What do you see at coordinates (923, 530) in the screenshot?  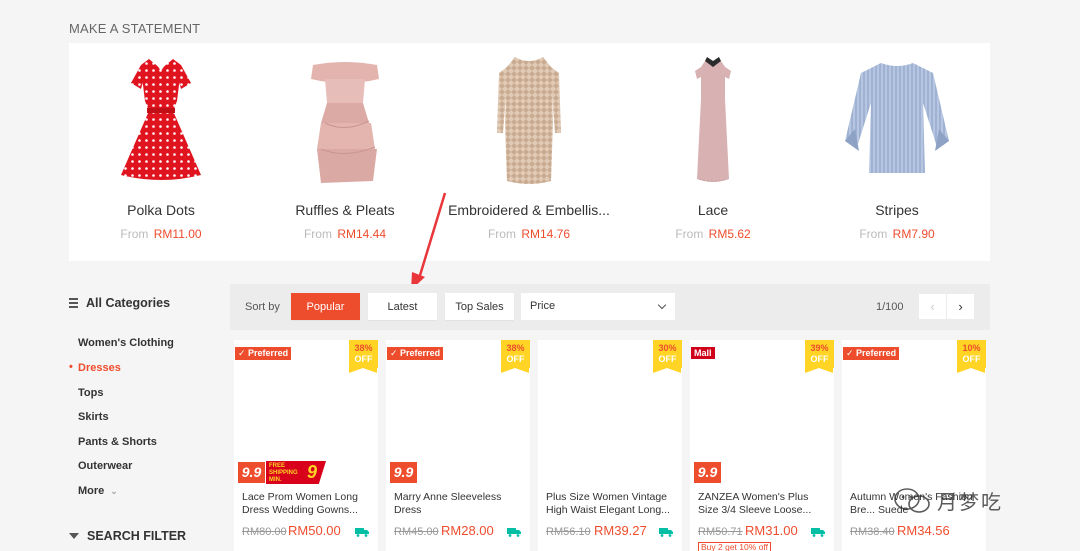 I see `sale-price: RM34.56` at bounding box center [923, 530].